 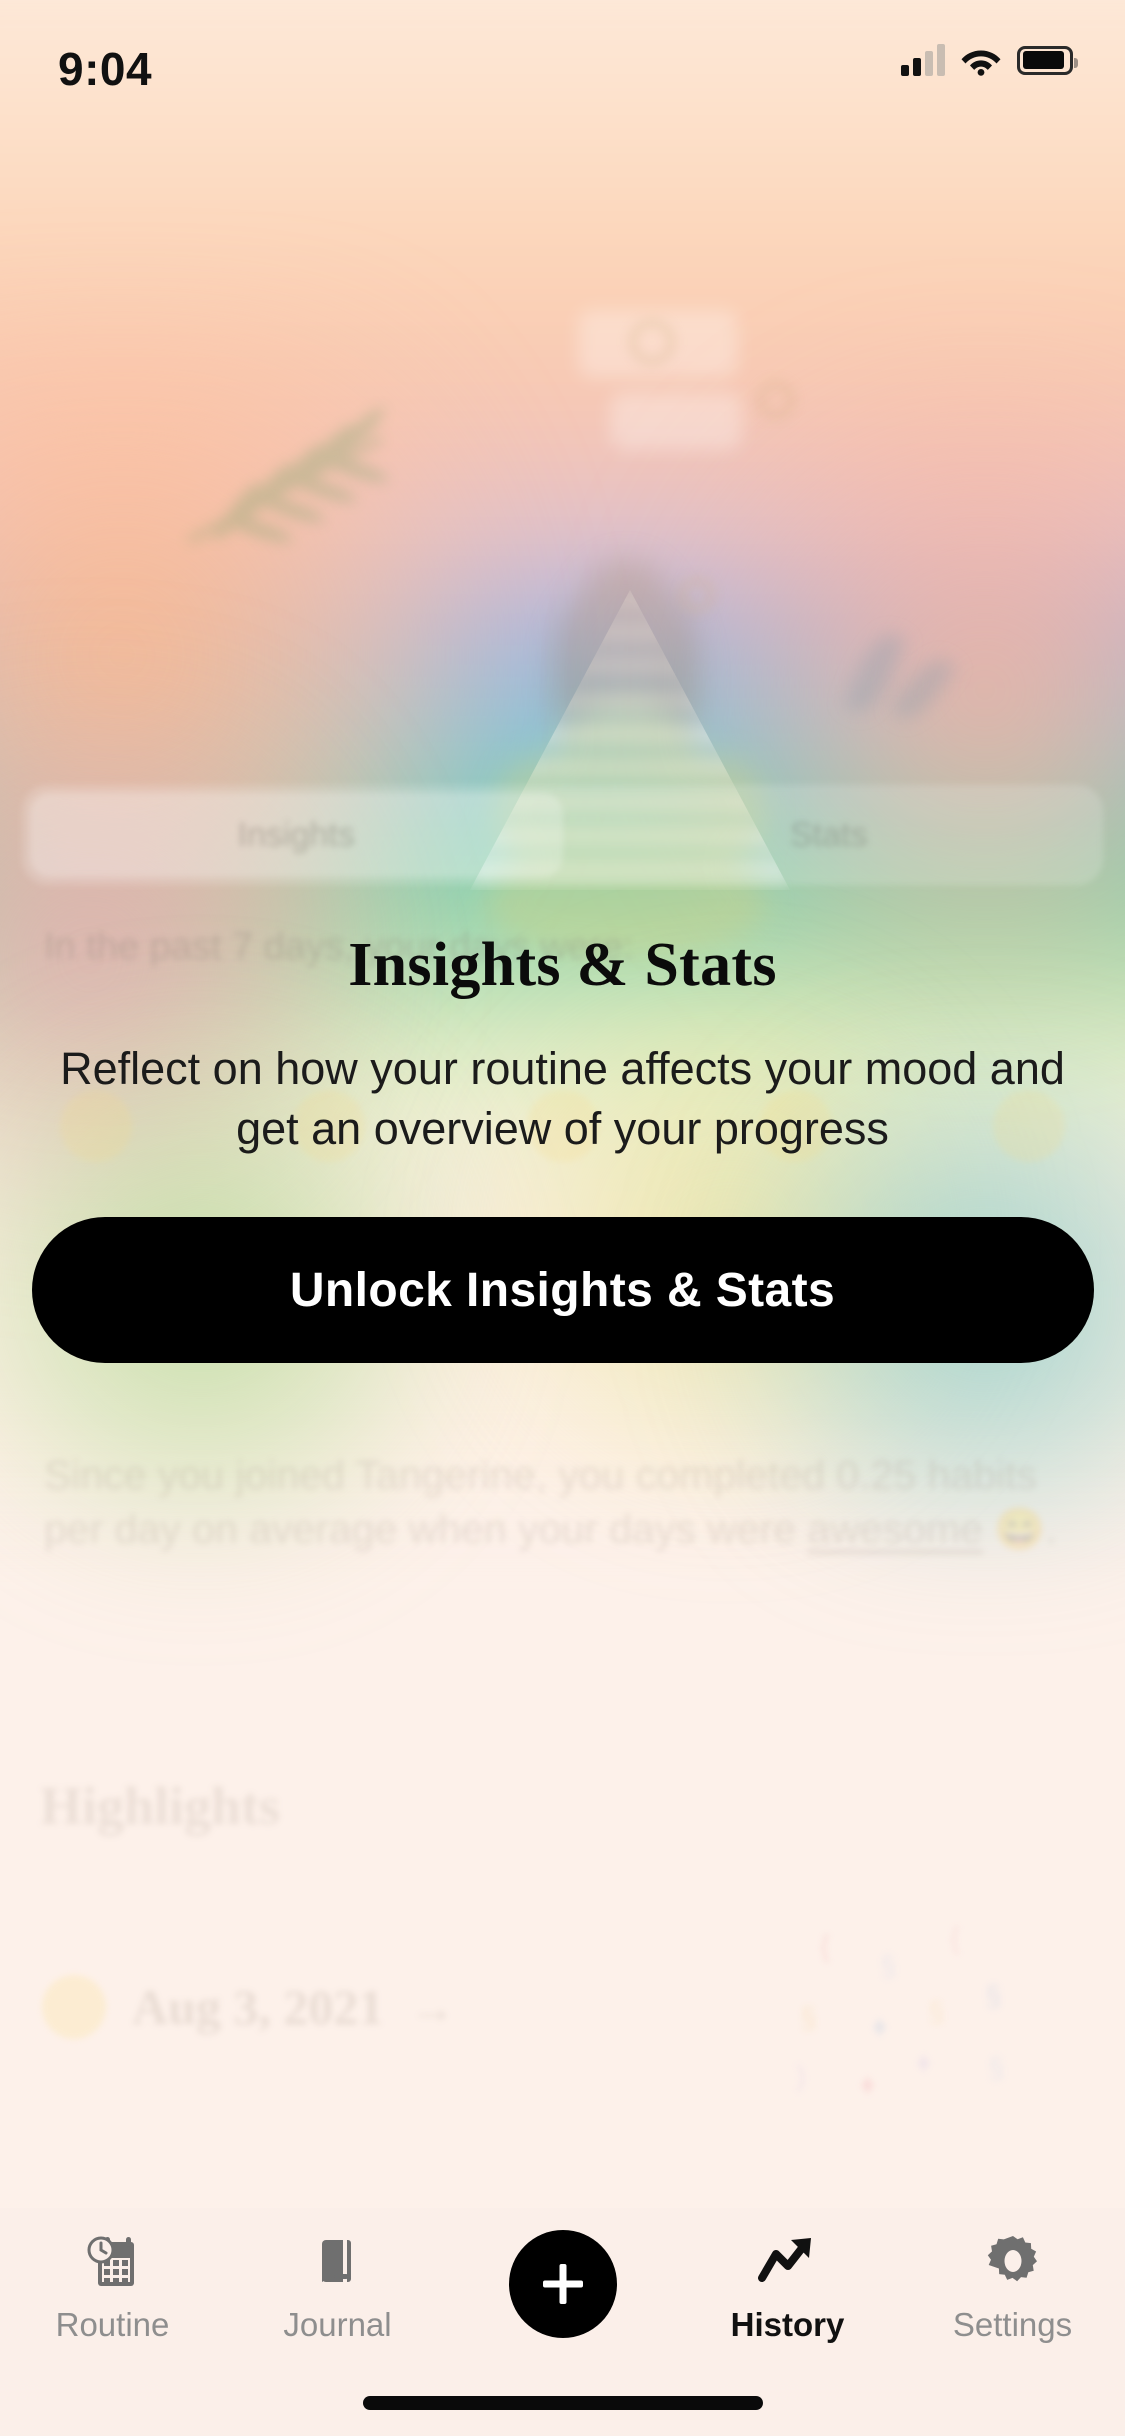 What do you see at coordinates (923, 60) in the screenshot?
I see `cellular-signal-icon` at bounding box center [923, 60].